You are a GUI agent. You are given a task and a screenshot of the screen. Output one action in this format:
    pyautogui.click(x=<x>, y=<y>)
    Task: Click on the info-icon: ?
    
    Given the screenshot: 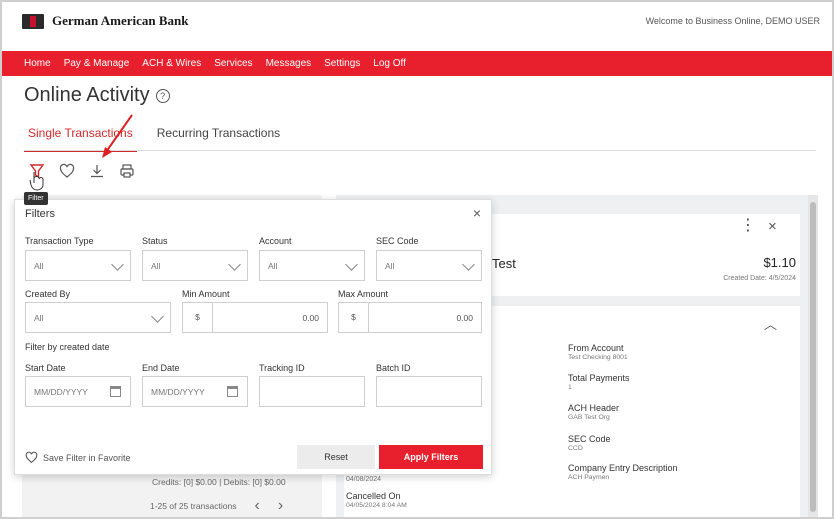 What is the action you would take?
    pyautogui.click(x=162, y=95)
    